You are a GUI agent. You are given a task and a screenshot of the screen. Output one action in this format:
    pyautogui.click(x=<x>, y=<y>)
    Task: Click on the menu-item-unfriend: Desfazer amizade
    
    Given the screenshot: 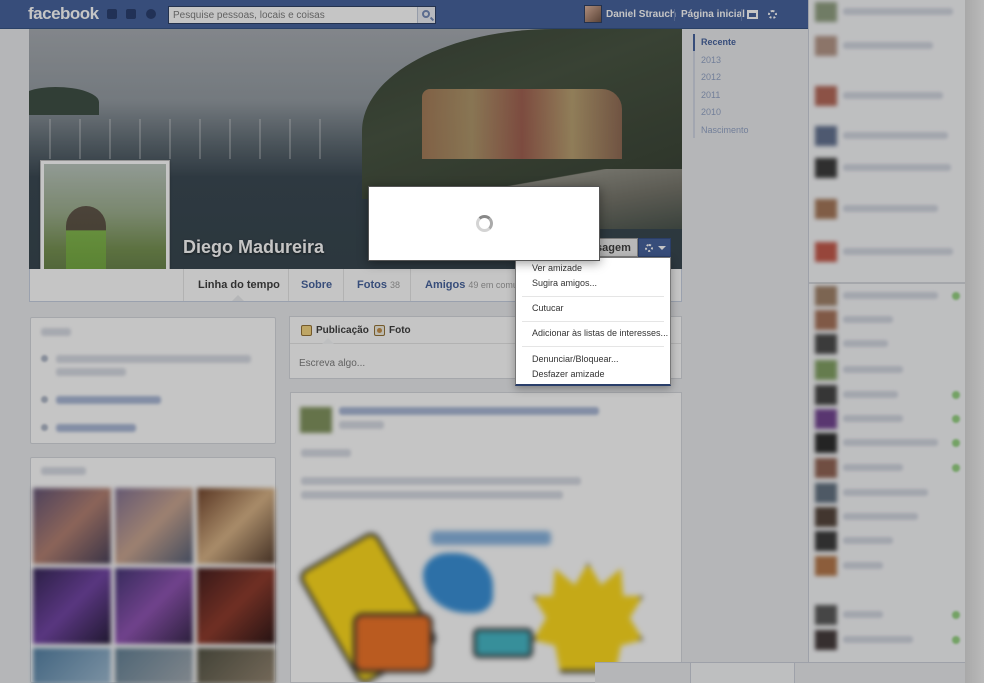 What is the action you would take?
    pyautogui.click(x=593, y=374)
    